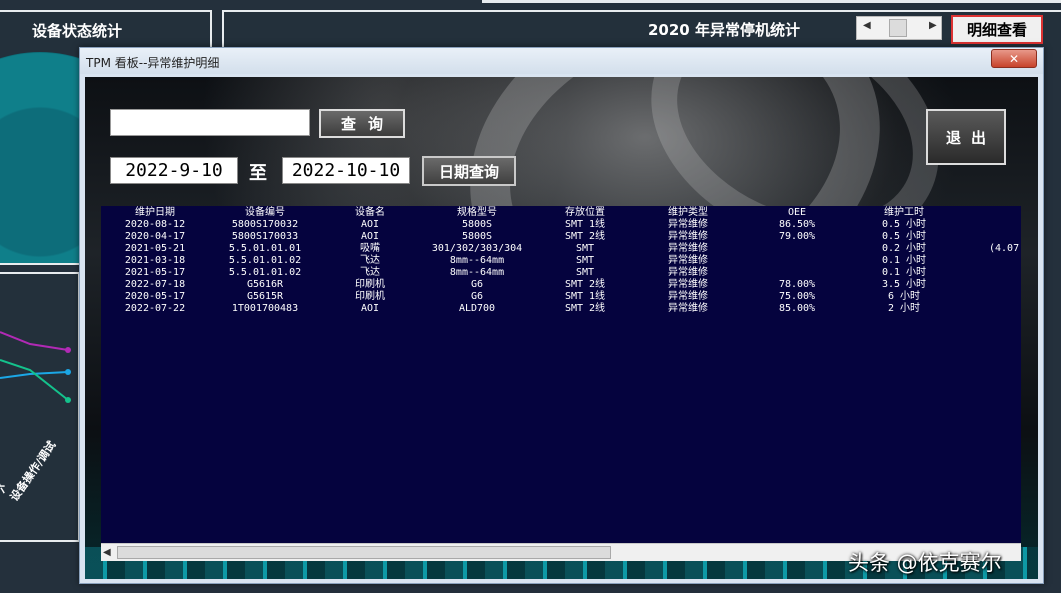  I want to click on point-purple, so click(68, 350).